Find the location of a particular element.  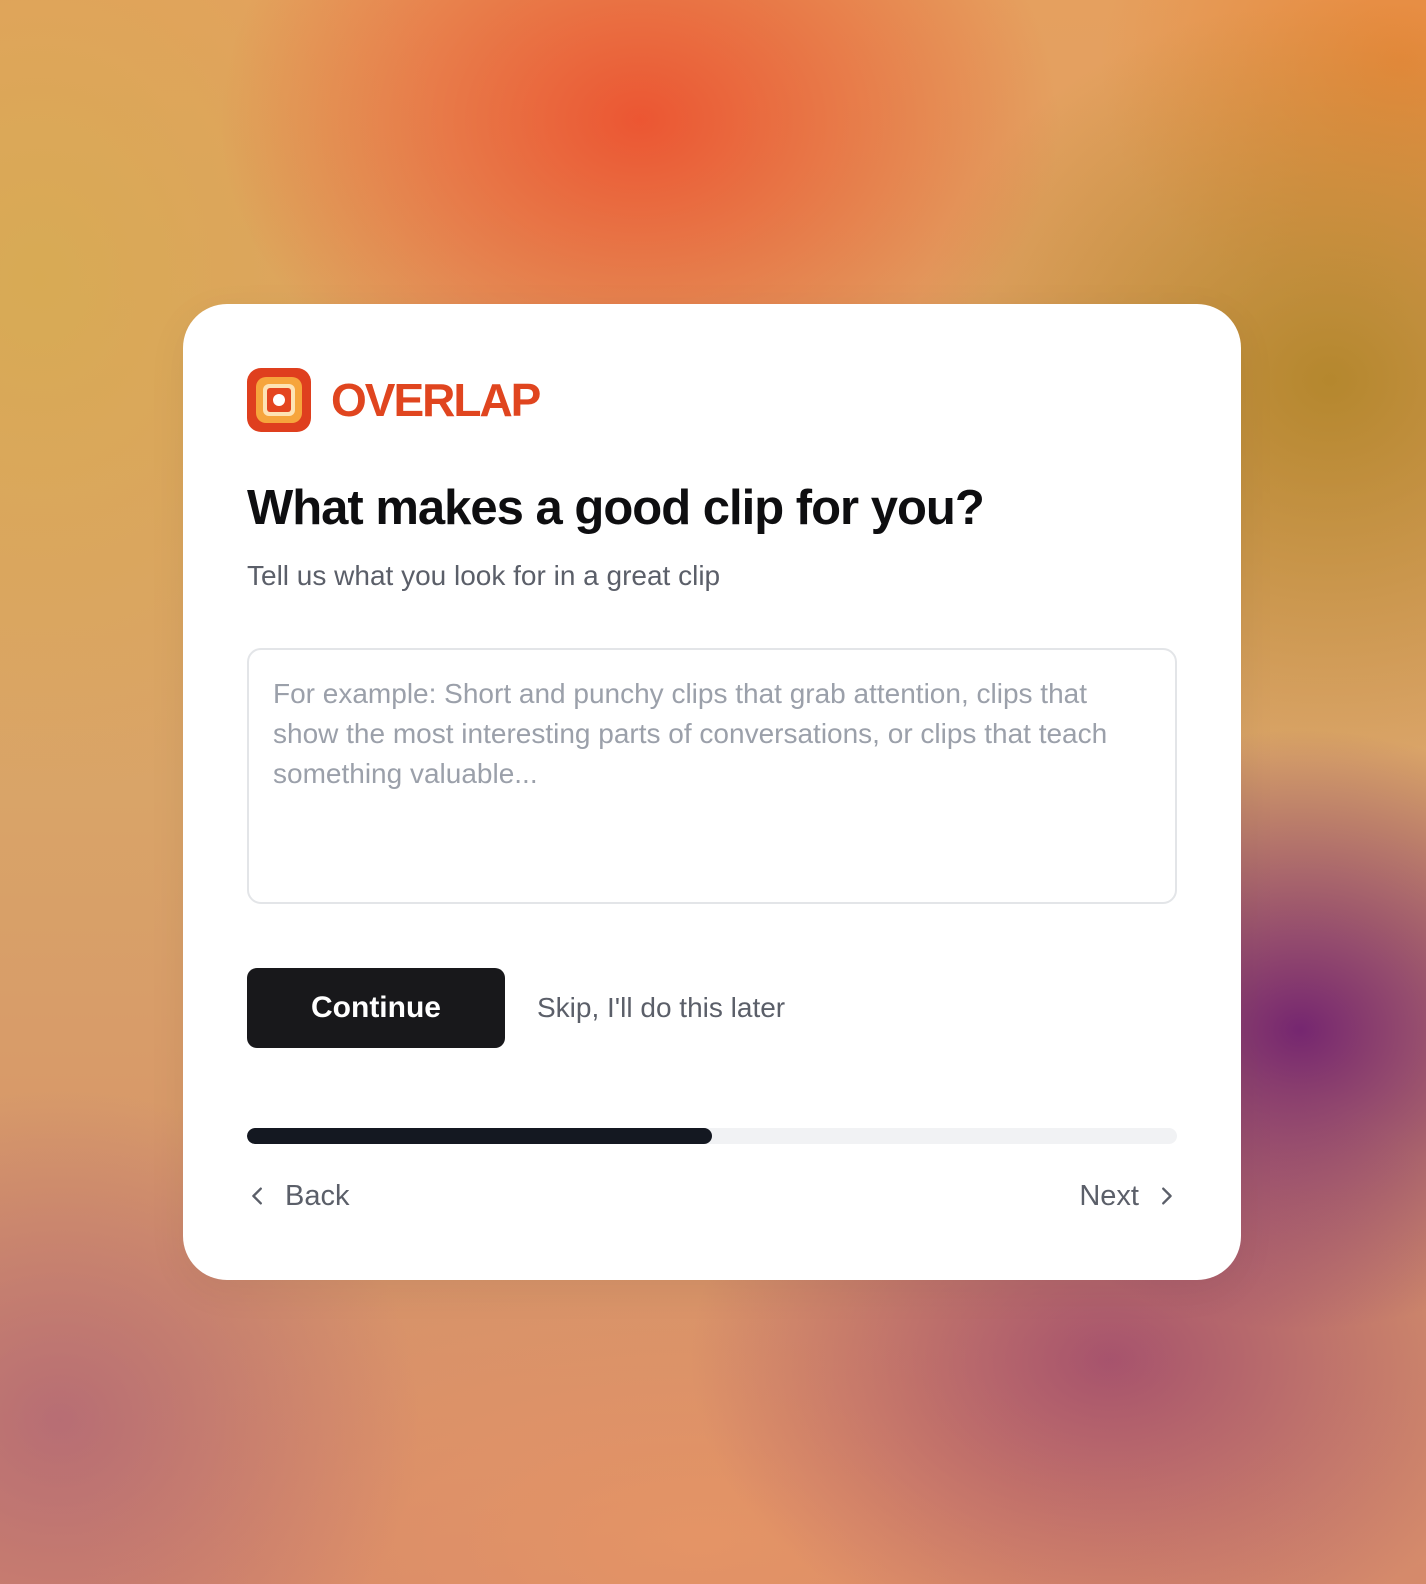

back-label: Back is located at coordinates (317, 1195).